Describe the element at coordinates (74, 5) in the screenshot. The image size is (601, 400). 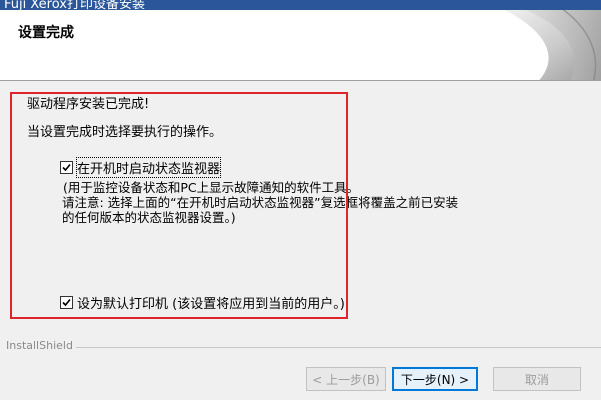
I see `window-title: Fuji Xerox打印设备安装` at that location.